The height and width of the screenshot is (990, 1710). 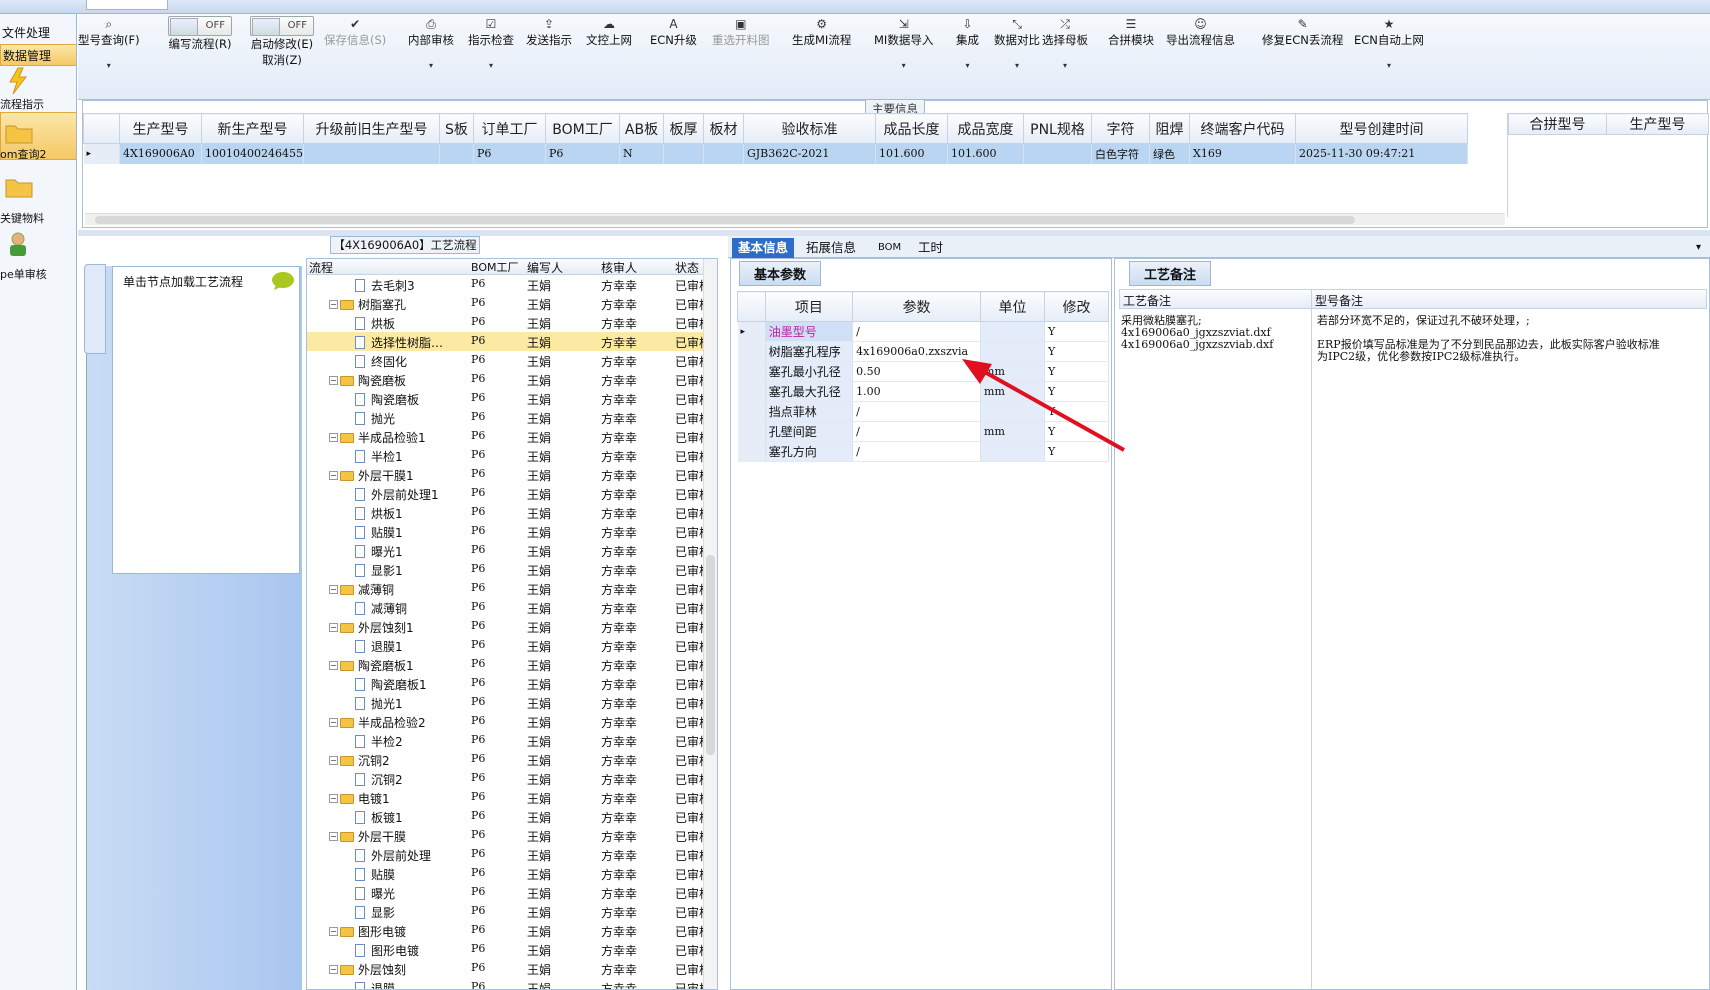 I want to click on info-tab-3: 工时, so click(x=930, y=248).